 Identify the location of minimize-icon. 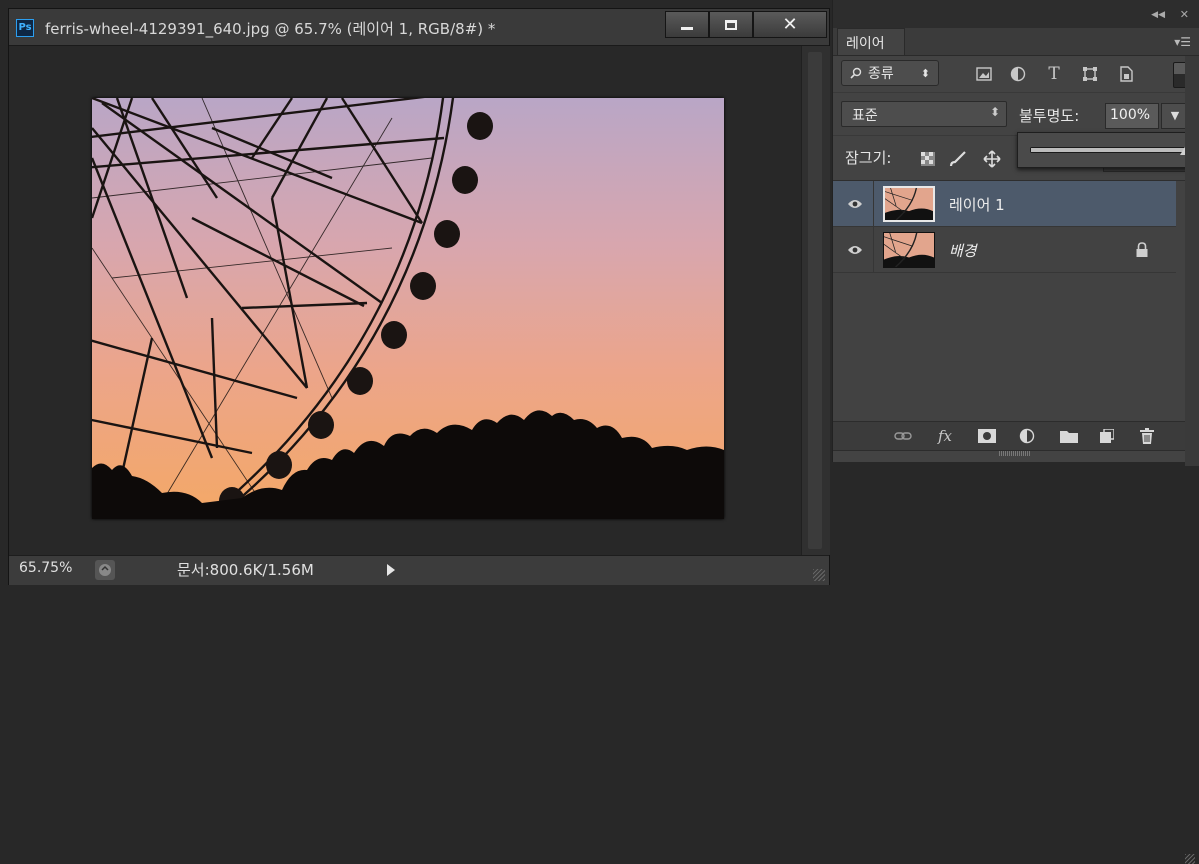
(687, 28).